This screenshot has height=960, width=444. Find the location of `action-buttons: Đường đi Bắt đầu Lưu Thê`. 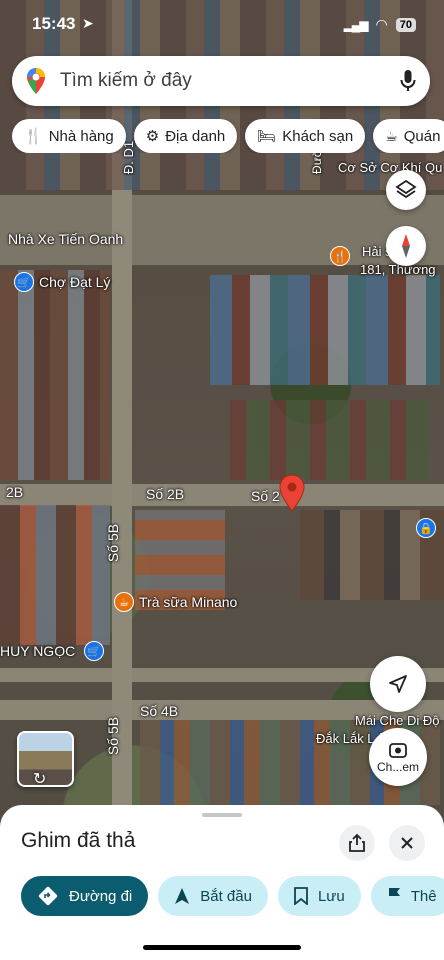

action-buttons: Đường đi Bắt đầu Lưu Thê is located at coordinates (232, 896).